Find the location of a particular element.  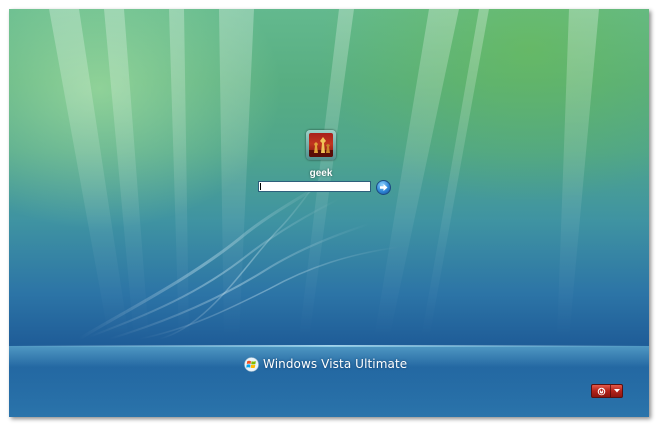

submit-login-button is located at coordinates (383, 187).